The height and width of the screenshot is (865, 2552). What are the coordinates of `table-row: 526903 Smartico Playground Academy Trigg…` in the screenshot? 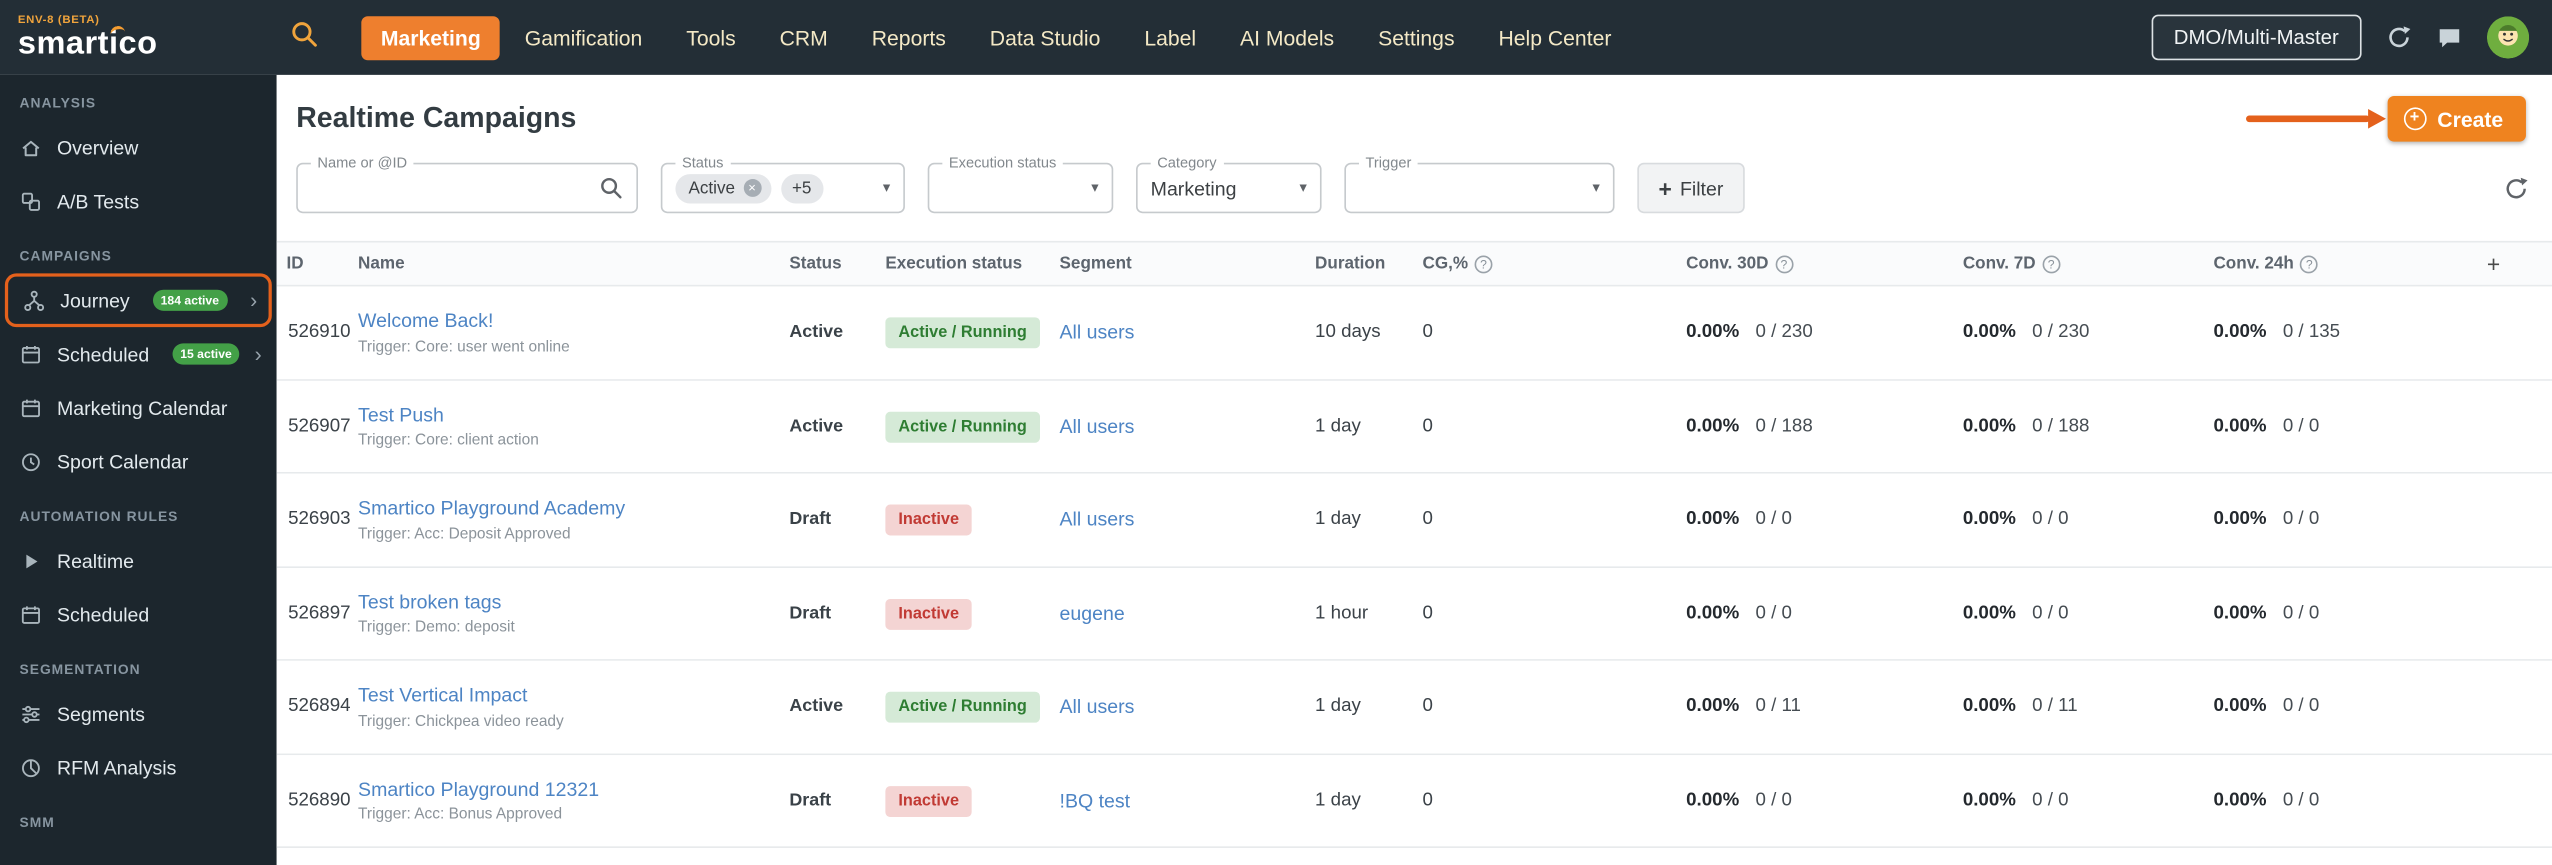 It's located at (1414, 520).